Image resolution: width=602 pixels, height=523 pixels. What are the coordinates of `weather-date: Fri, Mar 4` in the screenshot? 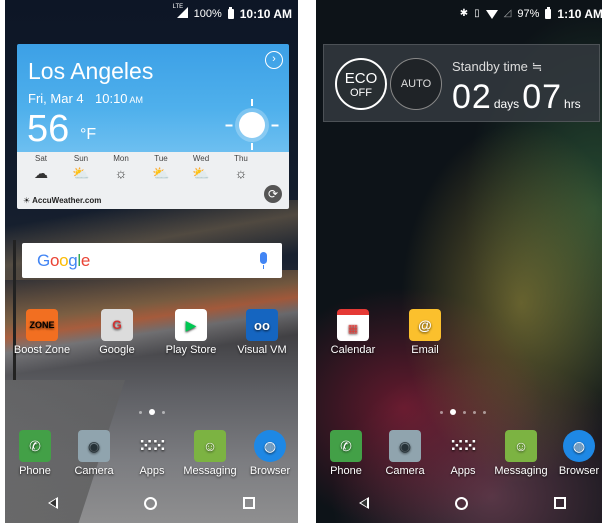 It's located at (56, 98).